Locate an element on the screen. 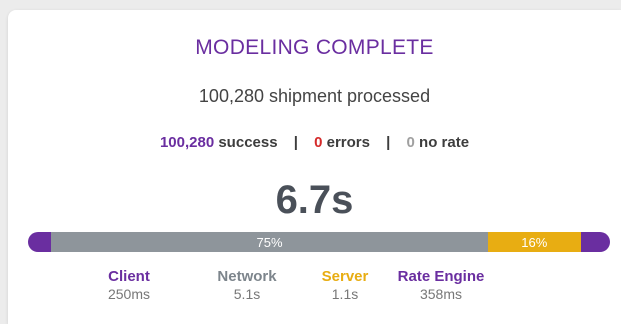 Image resolution: width=621 pixels, height=324 pixels. timing-bar: 75% 16% is located at coordinates (319, 242).